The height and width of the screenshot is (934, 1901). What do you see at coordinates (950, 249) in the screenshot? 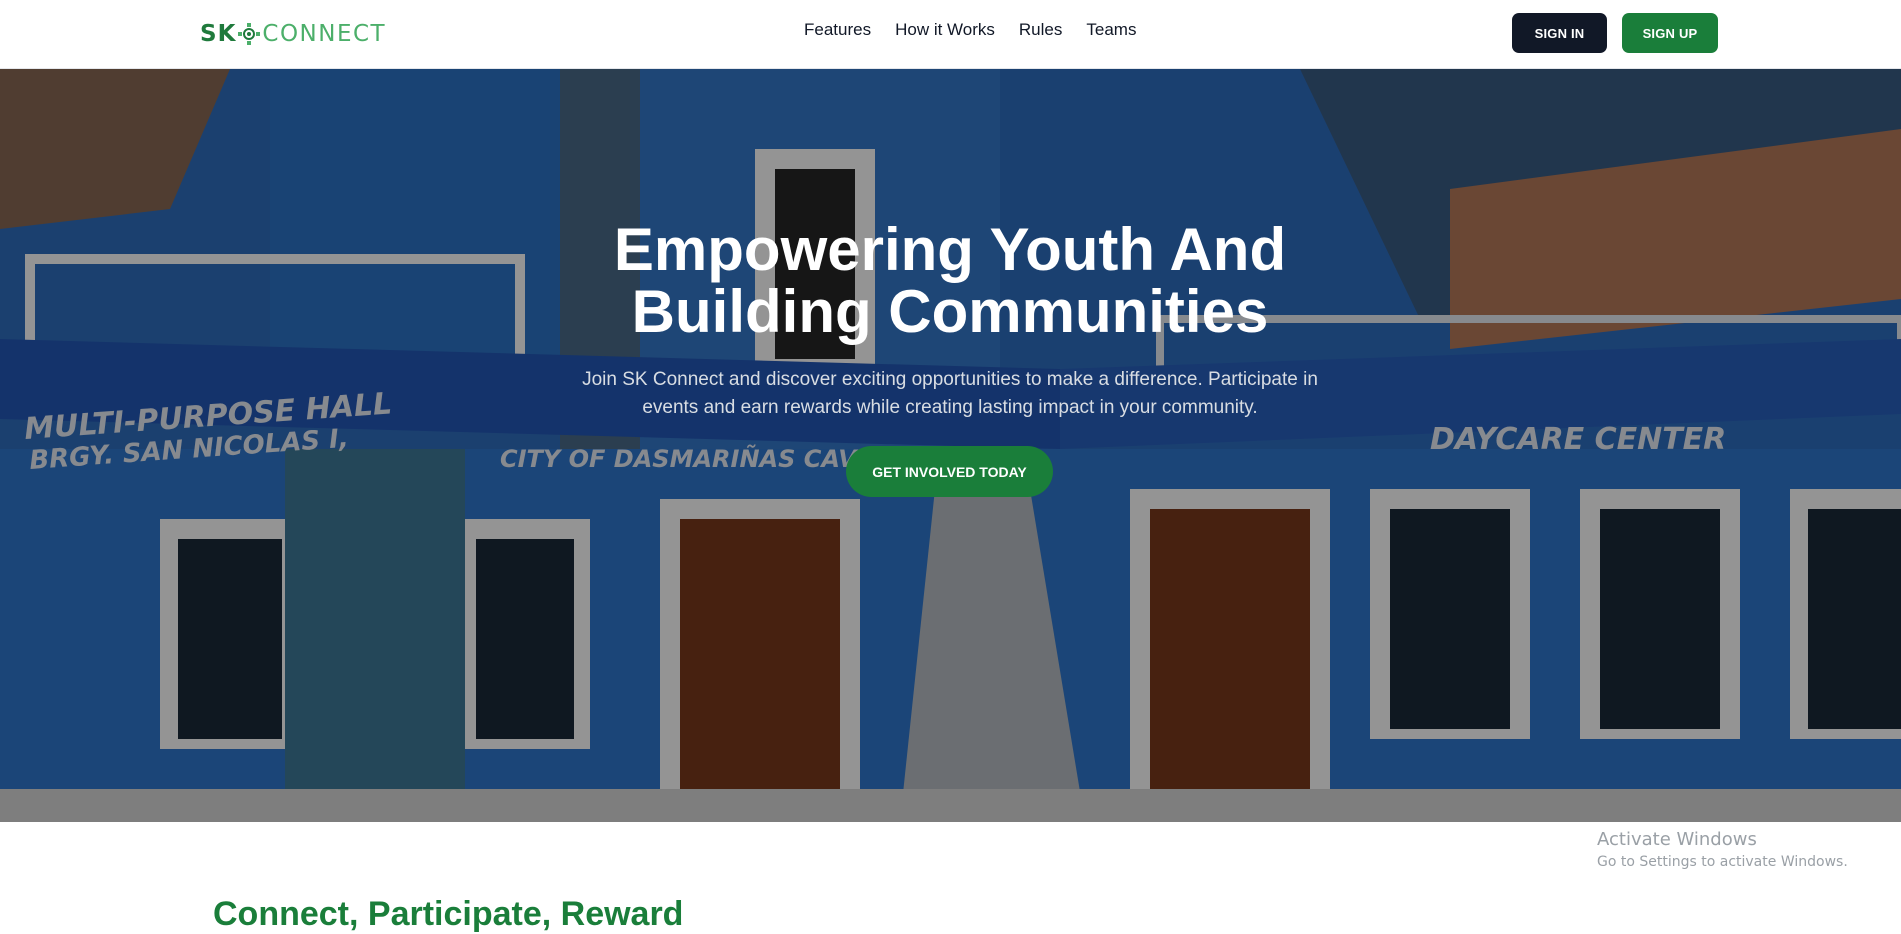
I see `hero-title-line-1: Empowering Youth And` at bounding box center [950, 249].